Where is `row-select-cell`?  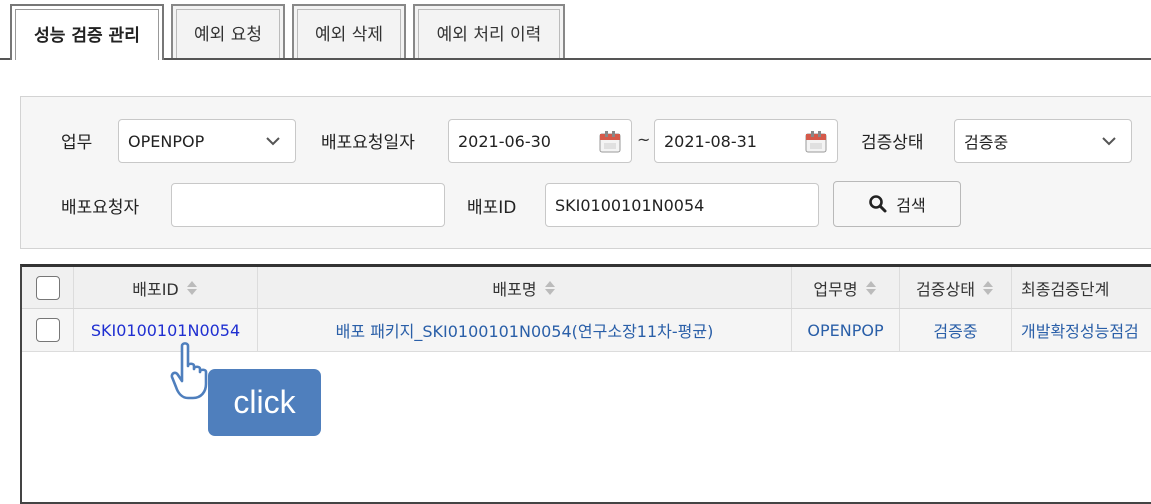
row-select-cell is located at coordinates (48, 330).